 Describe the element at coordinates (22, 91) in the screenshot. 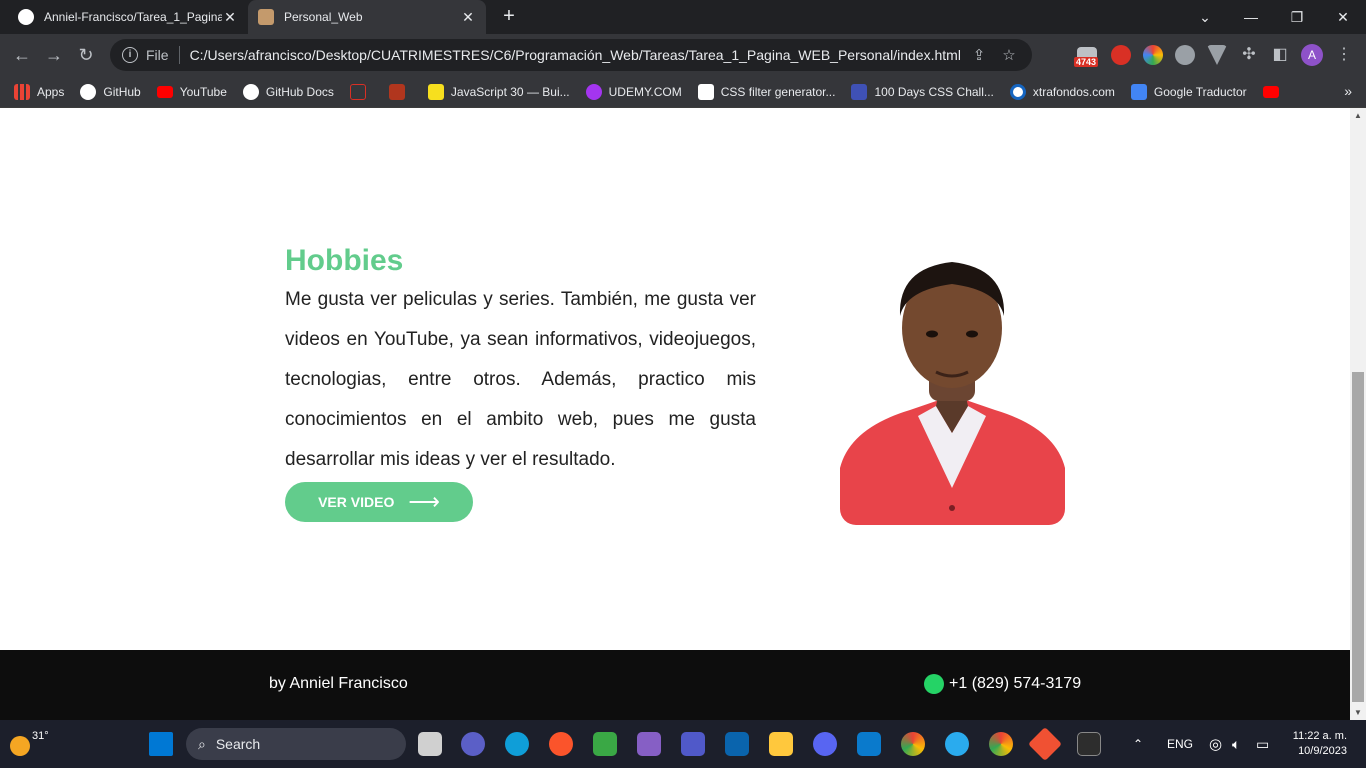

I see `apps-grid-icon` at that location.